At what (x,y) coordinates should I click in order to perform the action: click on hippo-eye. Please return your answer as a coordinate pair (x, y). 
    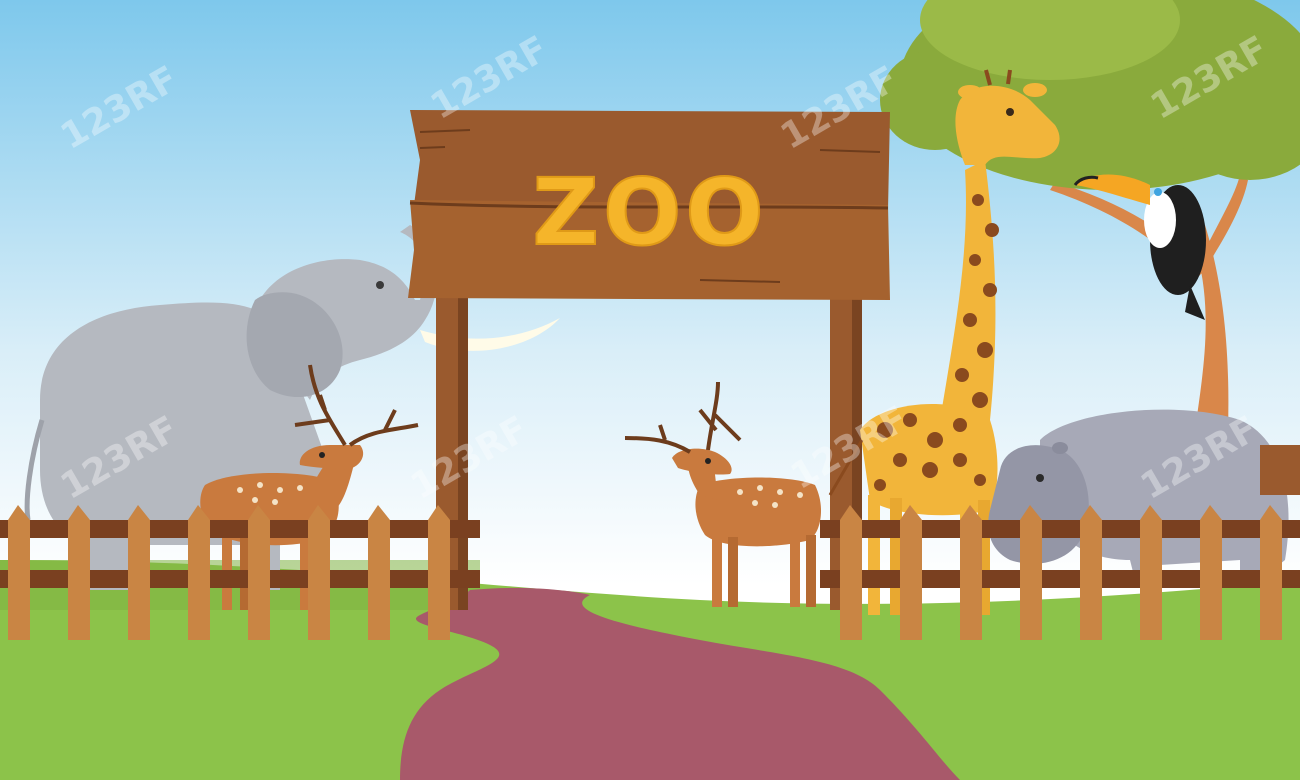
    Looking at the image, I should click on (1040, 478).